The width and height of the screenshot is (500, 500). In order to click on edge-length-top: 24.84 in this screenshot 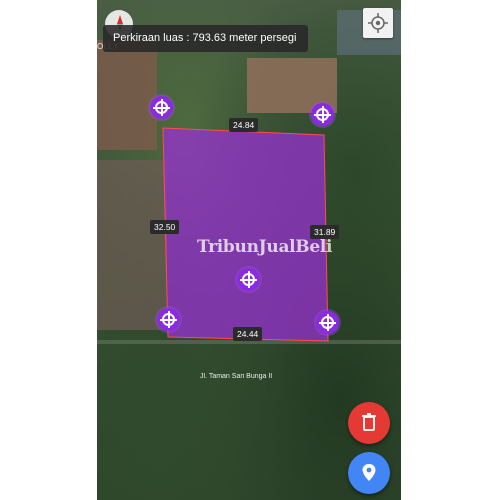, I will do `click(244, 125)`.